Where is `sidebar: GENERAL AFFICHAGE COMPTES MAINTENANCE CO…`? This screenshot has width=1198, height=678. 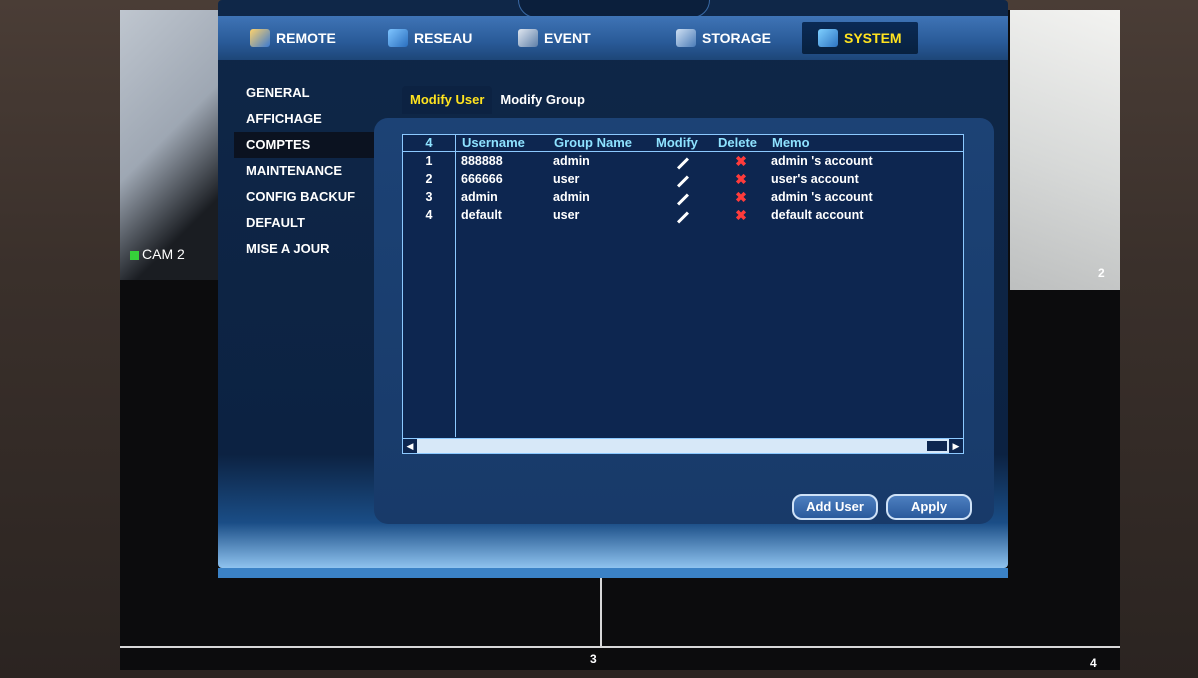
sidebar: GENERAL AFFICHAGE COMPTES MAINTENANCE CO… is located at coordinates (309, 171).